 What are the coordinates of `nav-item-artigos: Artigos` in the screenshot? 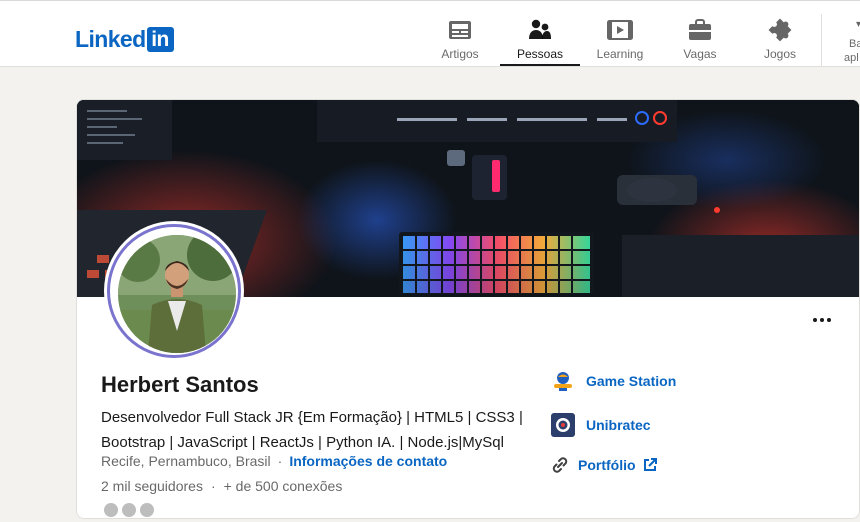 It's located at (460, 39).